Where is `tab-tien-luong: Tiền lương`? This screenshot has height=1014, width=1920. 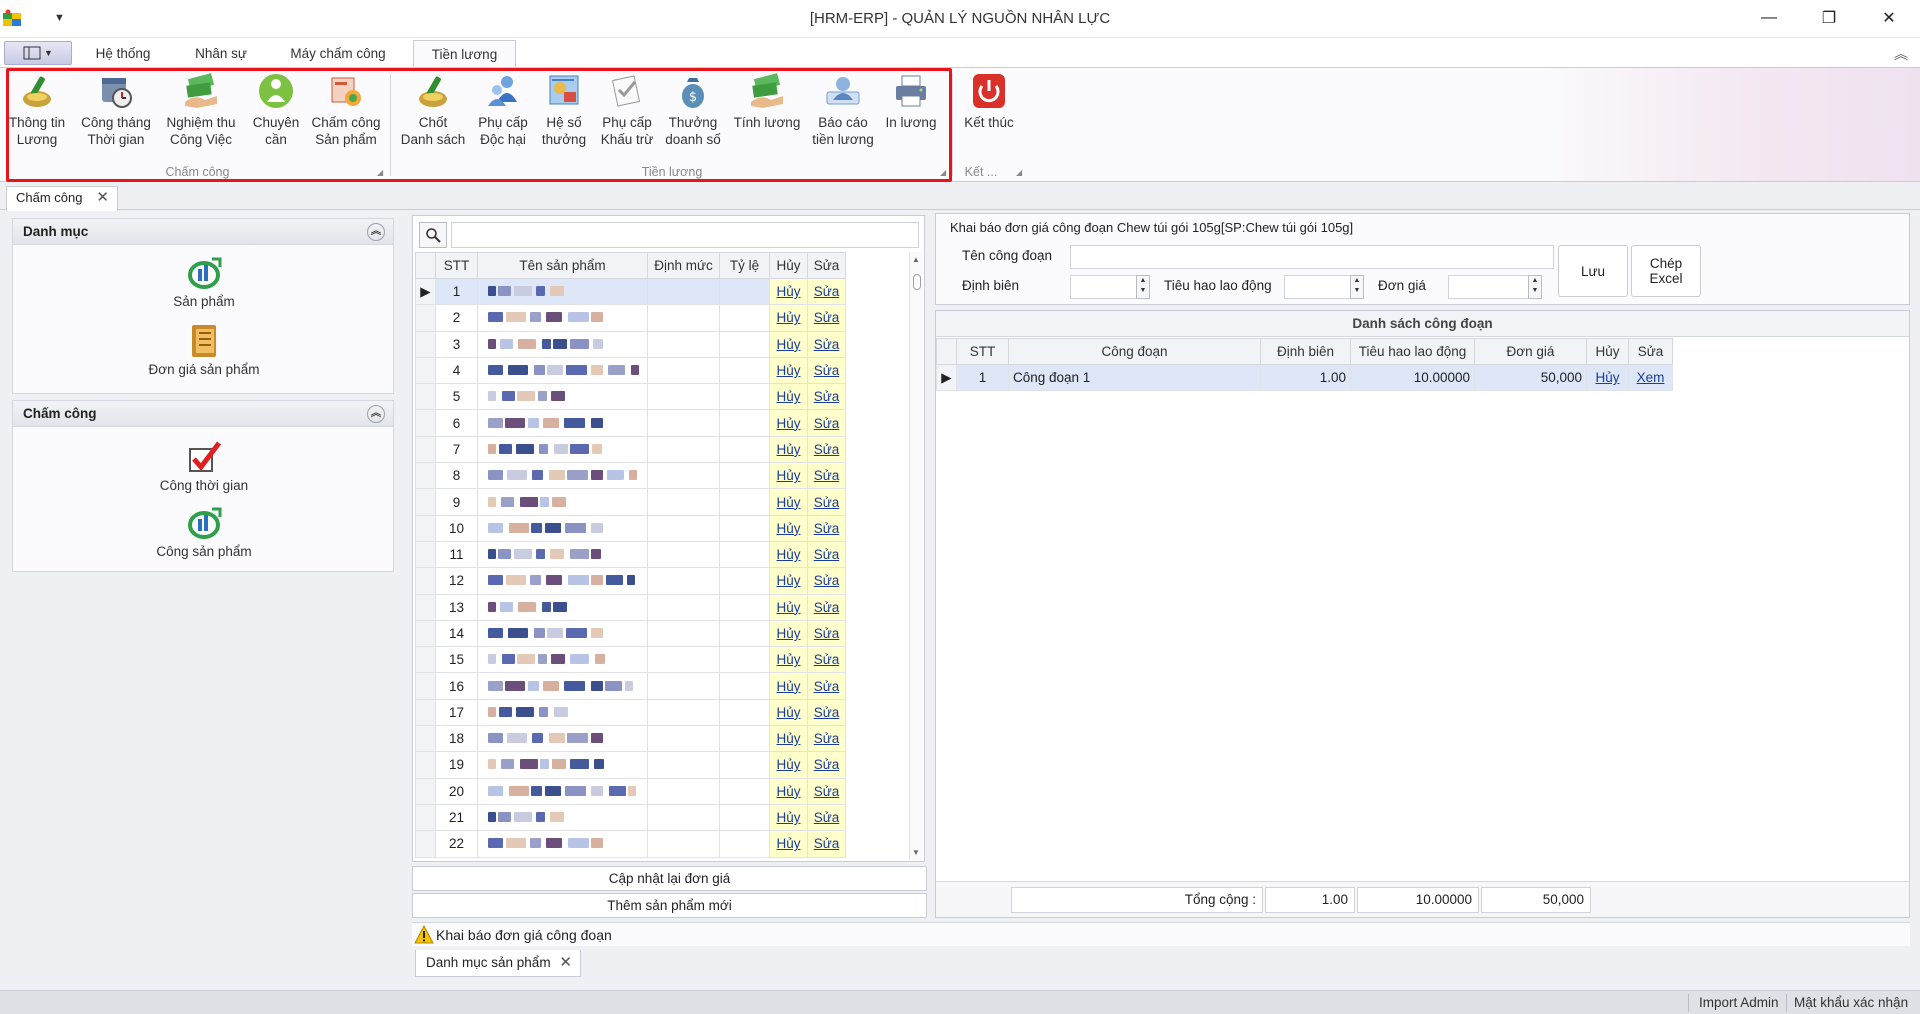
tab-tien-luong: Tiền lương is located at coordinates (464, 54).